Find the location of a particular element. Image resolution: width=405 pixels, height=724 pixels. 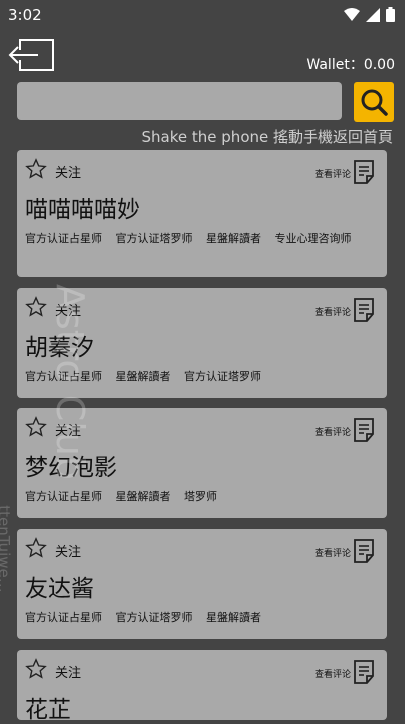

wallet-balance: Wallet：0.00 is located at coordinates (350, 65).